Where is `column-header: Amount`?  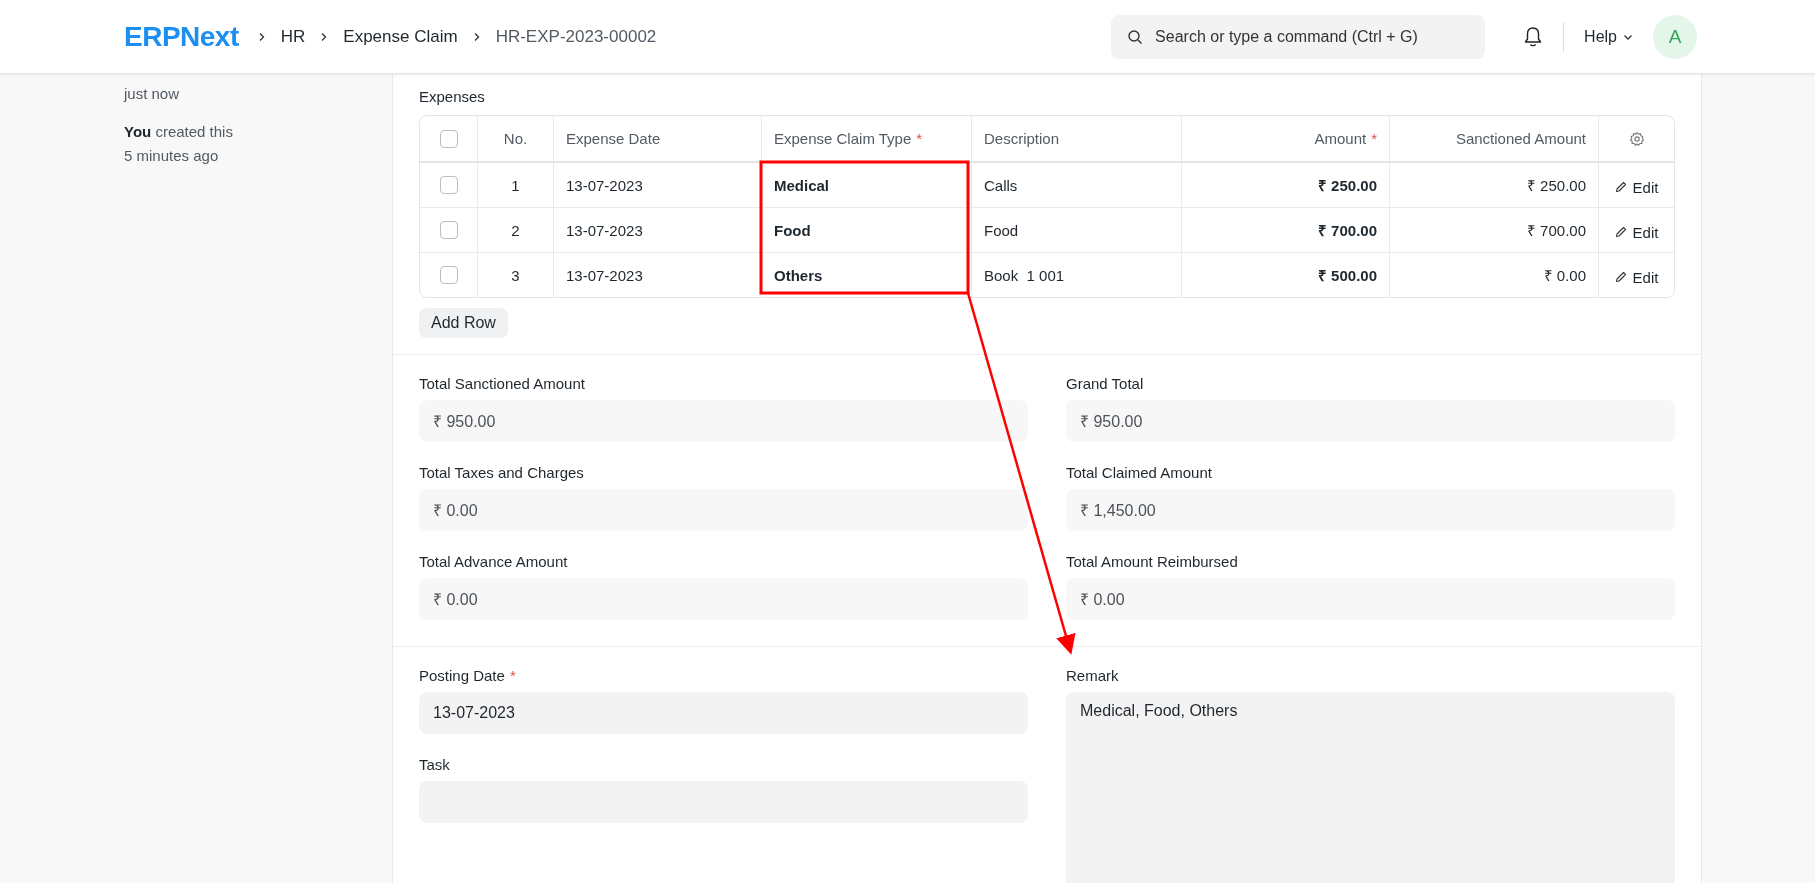 column-header: Amount is located at coordinates (1340, 138).